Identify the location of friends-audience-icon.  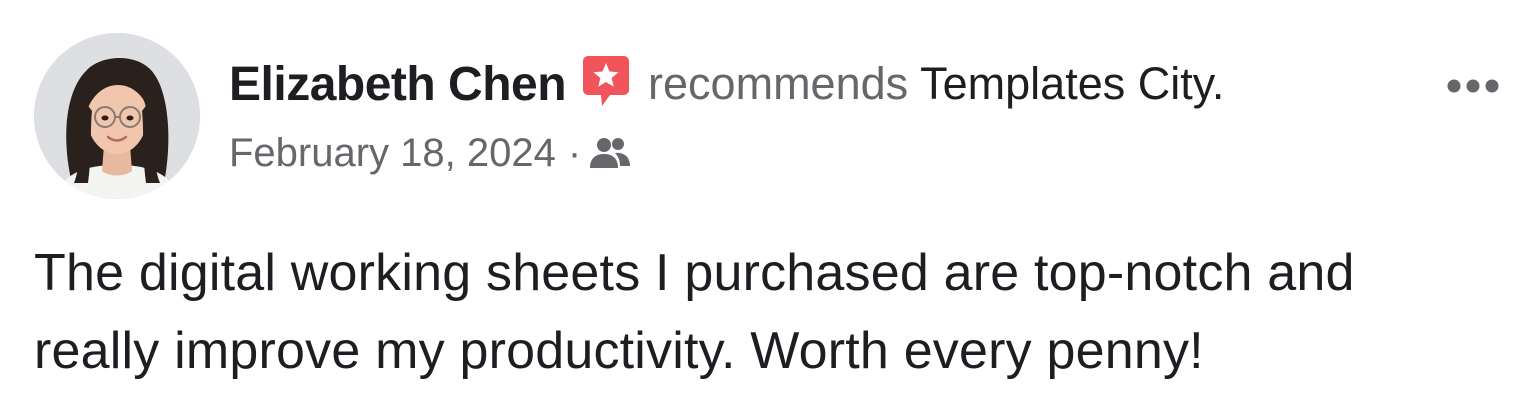
(610, 153).